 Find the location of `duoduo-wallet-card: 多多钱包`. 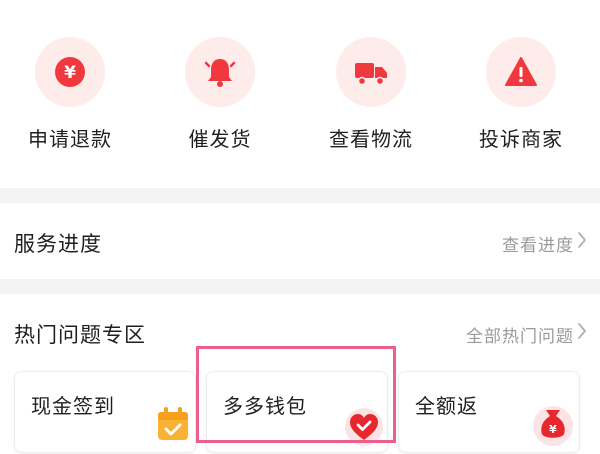

duoduo-wallet-card: 多多钱包 is located at coordinates (297, 412).